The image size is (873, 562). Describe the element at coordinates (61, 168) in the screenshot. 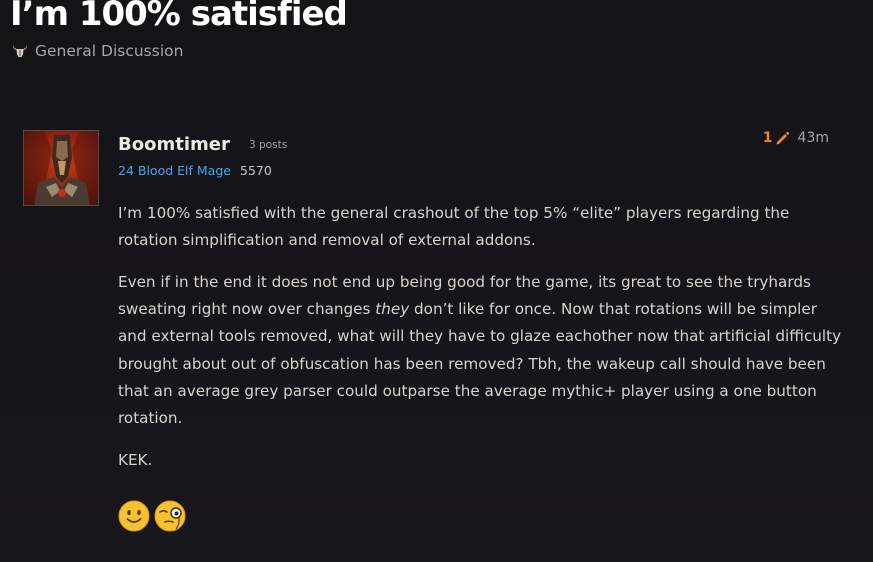

I see `avatar` at that location.